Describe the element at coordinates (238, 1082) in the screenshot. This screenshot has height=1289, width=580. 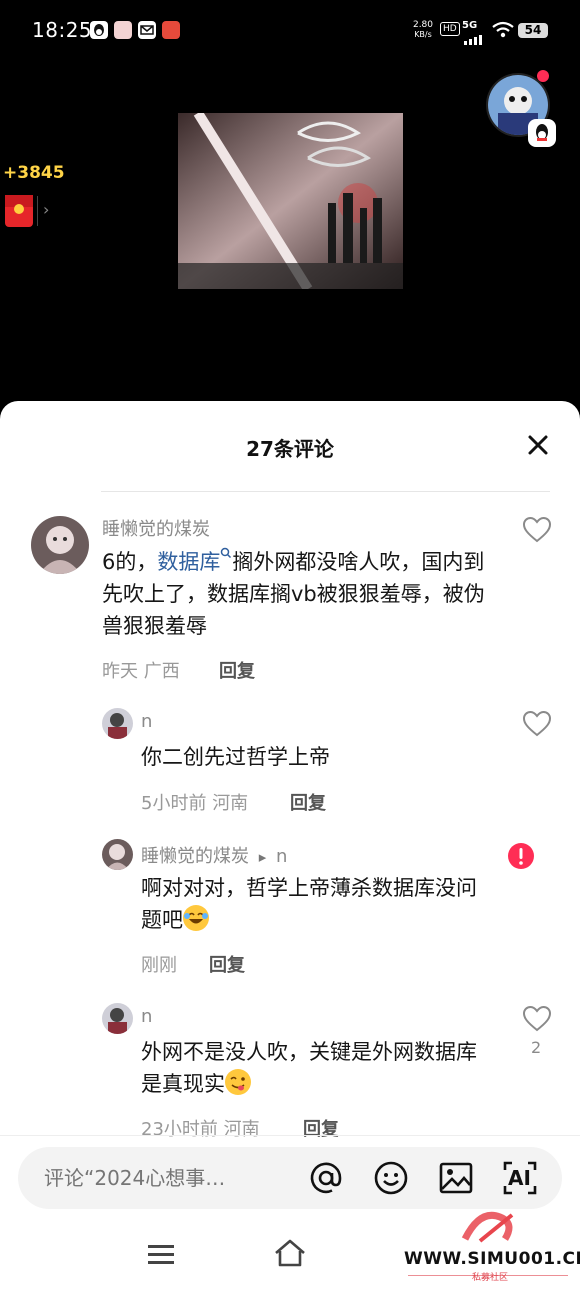
I see `yum-emoji-icon` at that location.